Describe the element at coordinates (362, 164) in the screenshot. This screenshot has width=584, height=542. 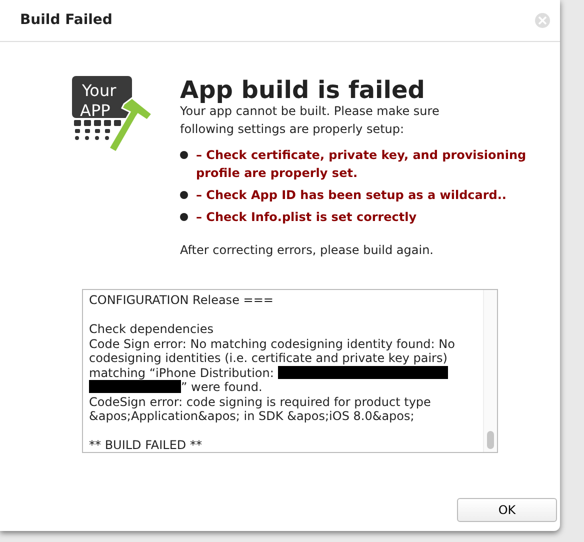
I see `check-item: – Check certificate, private key, and provisioning profile are properly set.` at that location.